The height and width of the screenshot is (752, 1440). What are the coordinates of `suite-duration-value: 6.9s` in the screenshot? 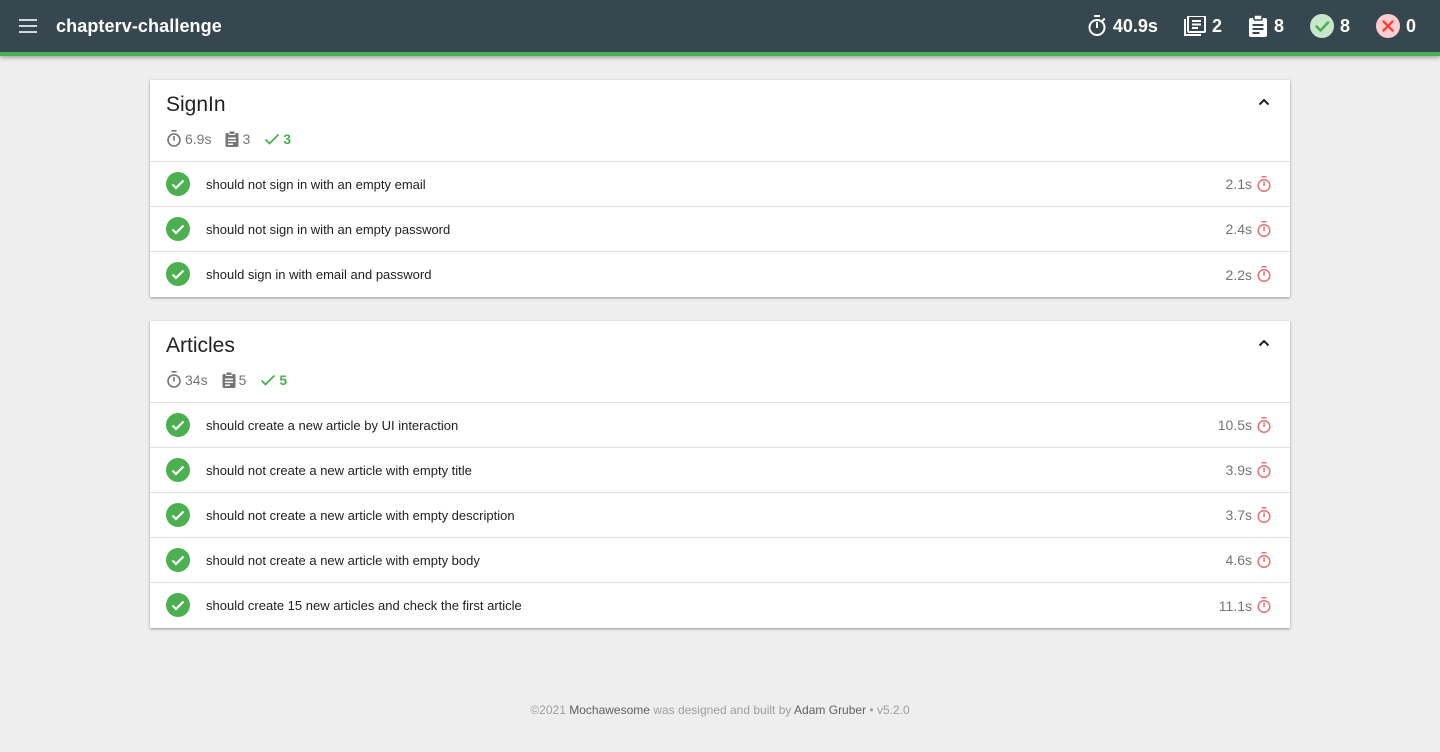 It's located at (198, 138).